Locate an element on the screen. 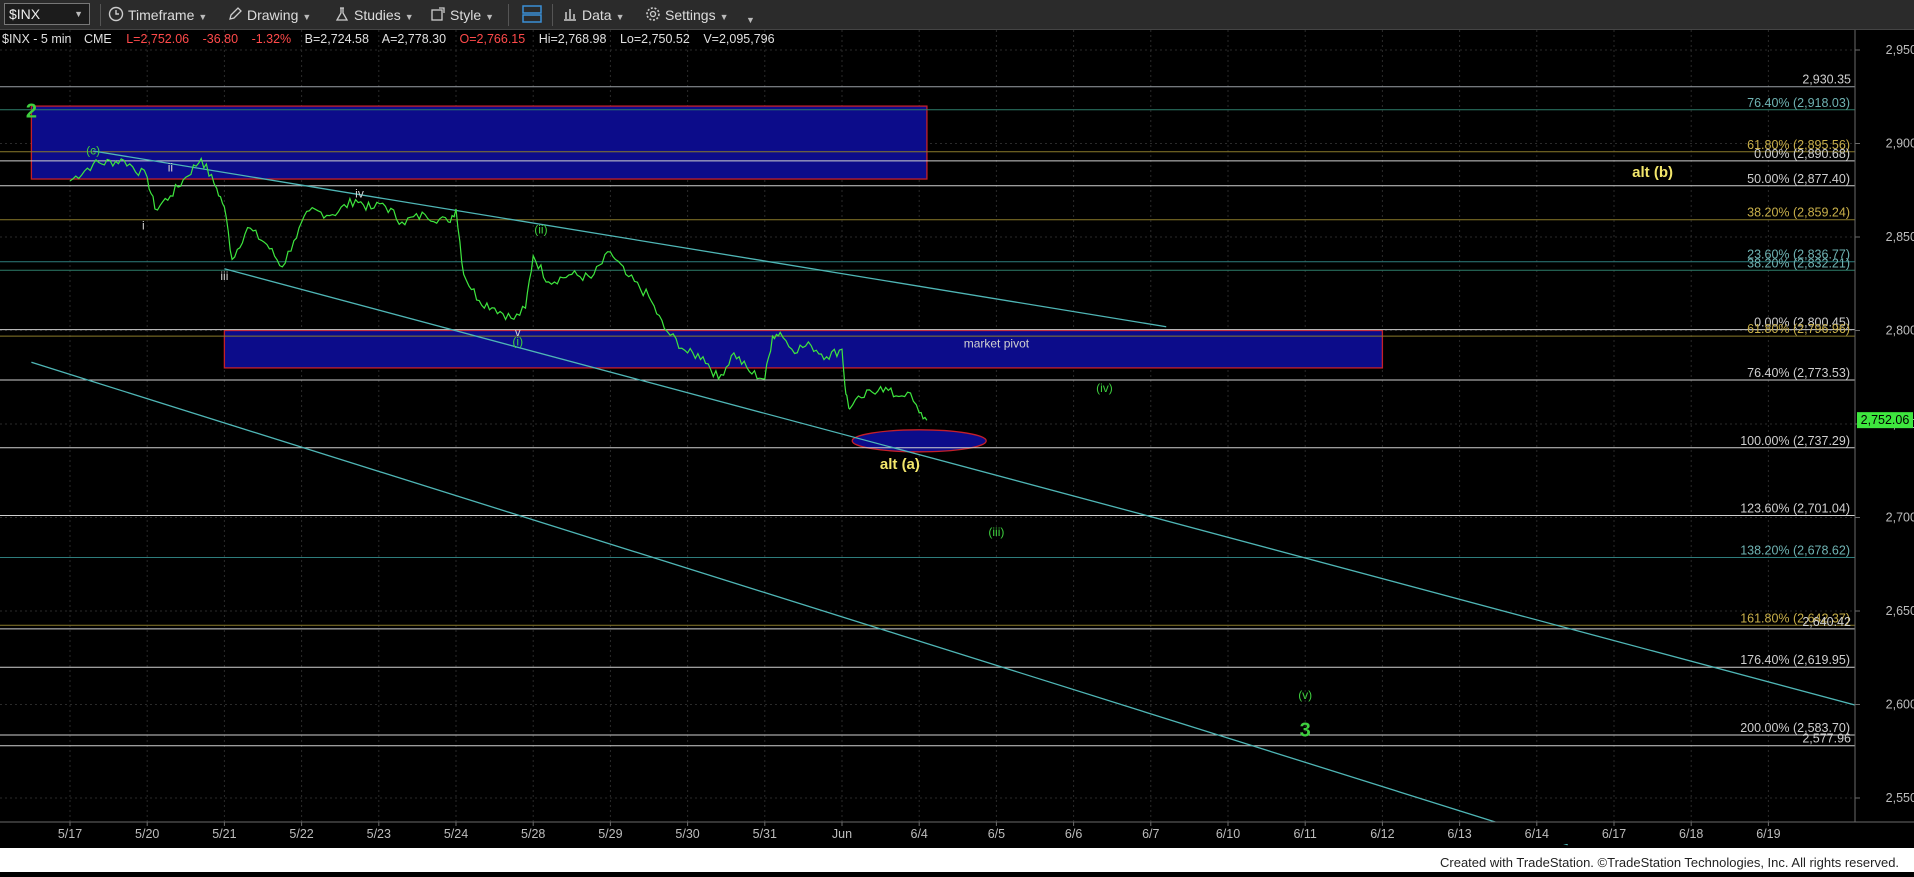 Image resolution: width=1914 pixels, height=877 pixels. price-tick-label: 2,700.00 is located at coordinates (1900, 518).